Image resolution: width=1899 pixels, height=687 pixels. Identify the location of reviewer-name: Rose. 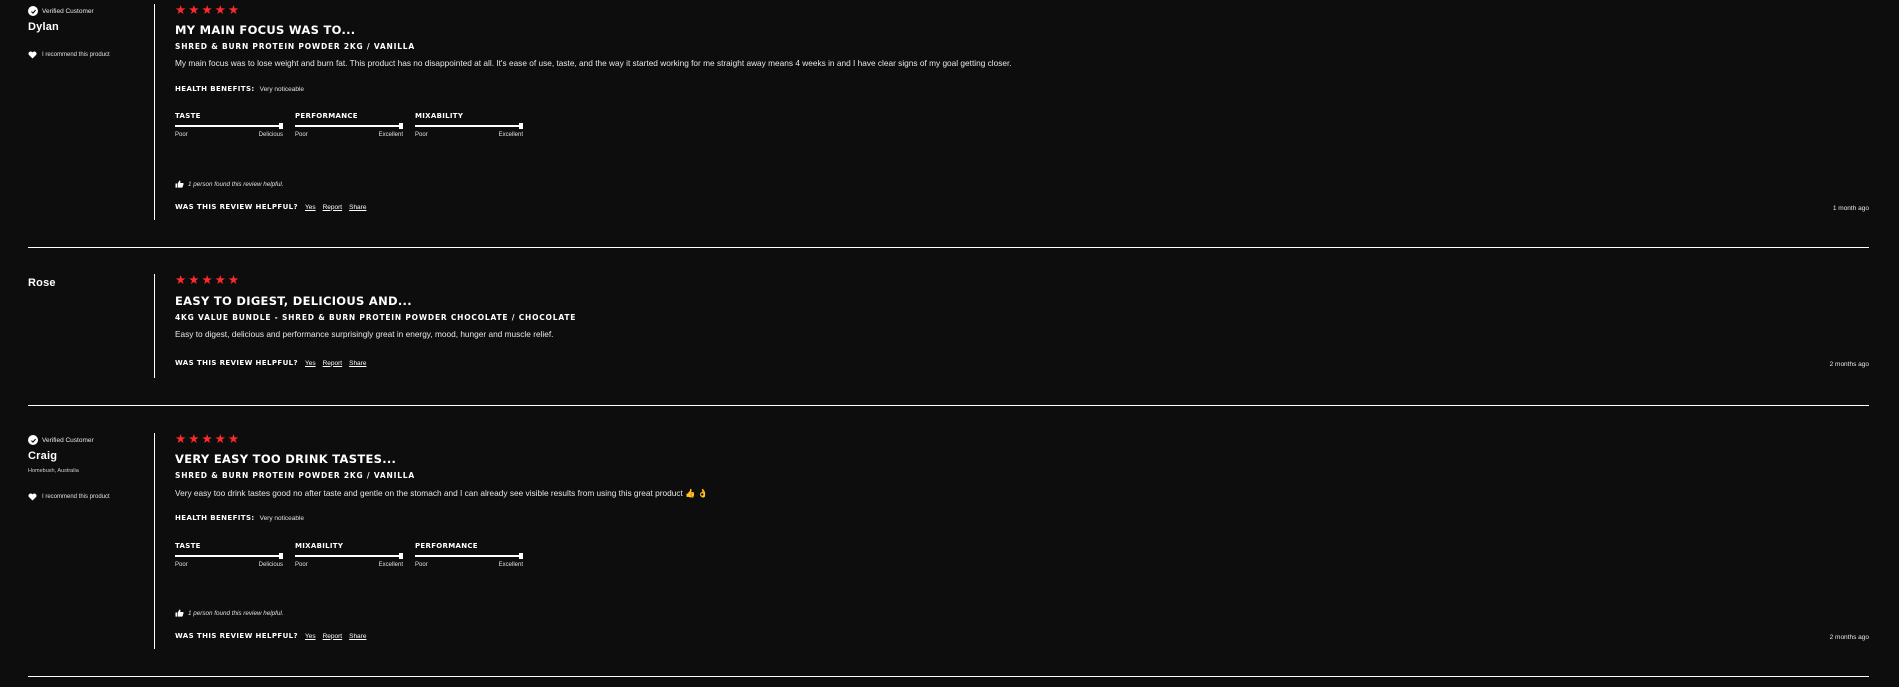
(42, 283).